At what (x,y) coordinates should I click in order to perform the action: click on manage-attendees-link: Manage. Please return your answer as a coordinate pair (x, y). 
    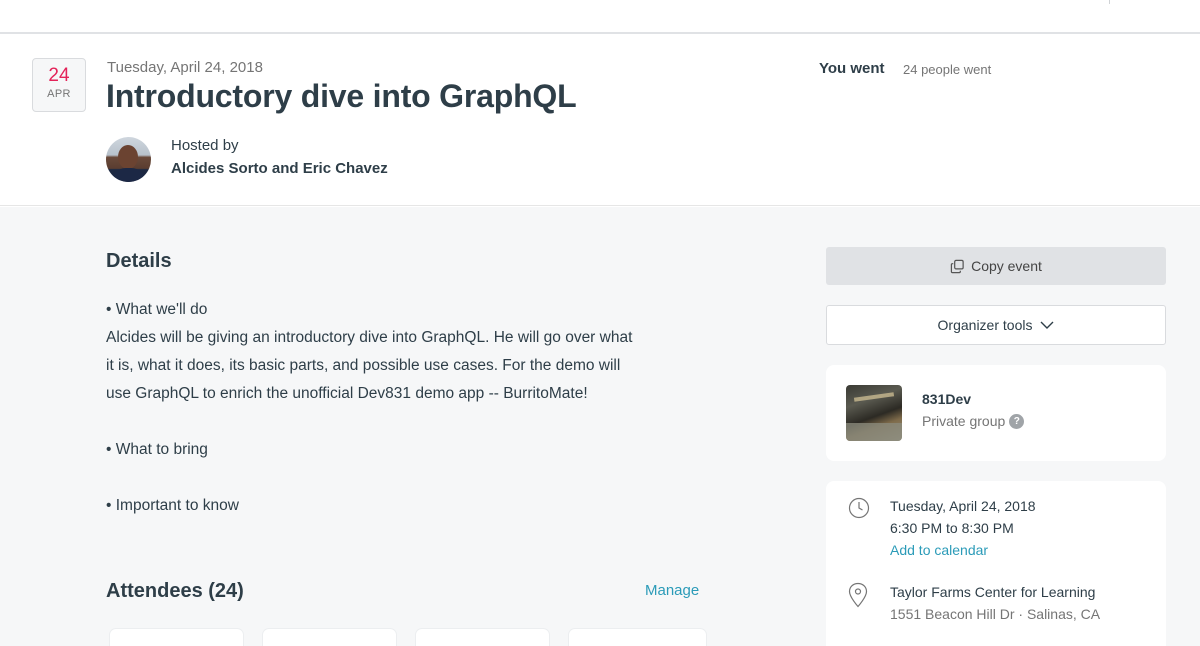
    Looking at the image, I should click on (672, 590).